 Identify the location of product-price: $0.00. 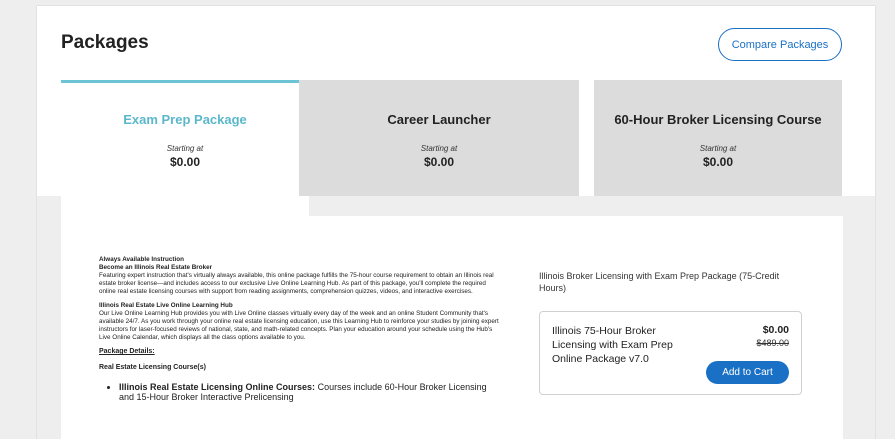
(775, 330).